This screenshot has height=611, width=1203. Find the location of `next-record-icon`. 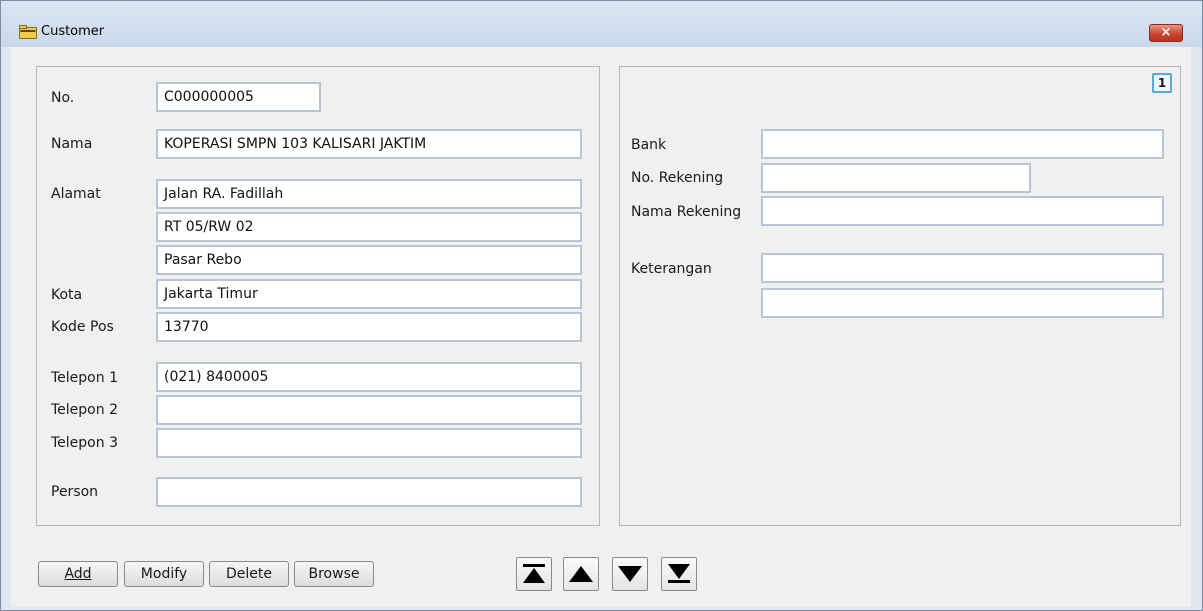

next-record-icon is located at coordinates (630, 574).